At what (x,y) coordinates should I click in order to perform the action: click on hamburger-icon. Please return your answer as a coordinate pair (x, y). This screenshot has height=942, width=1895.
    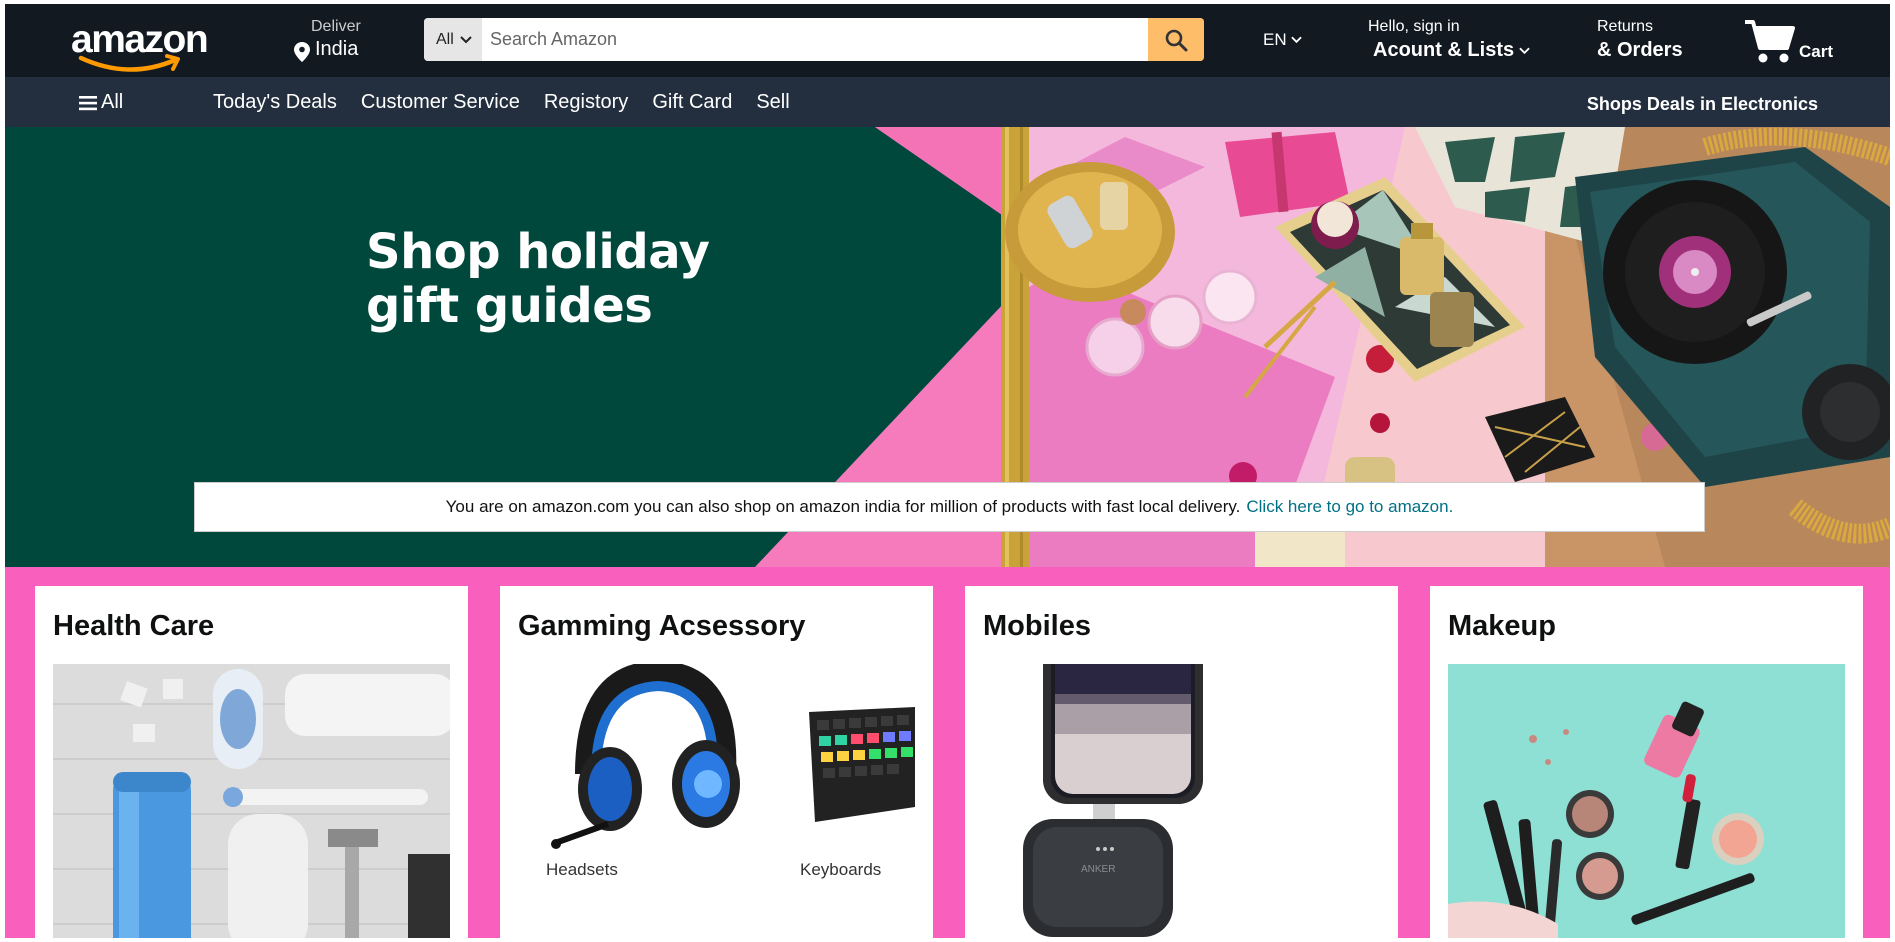
    Looking at the image, I should click on (88, 102).